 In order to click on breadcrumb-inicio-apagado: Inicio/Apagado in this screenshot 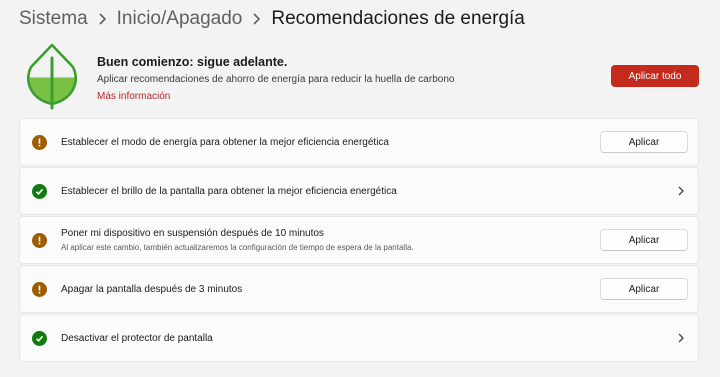, I will do `click(180, 19)`.